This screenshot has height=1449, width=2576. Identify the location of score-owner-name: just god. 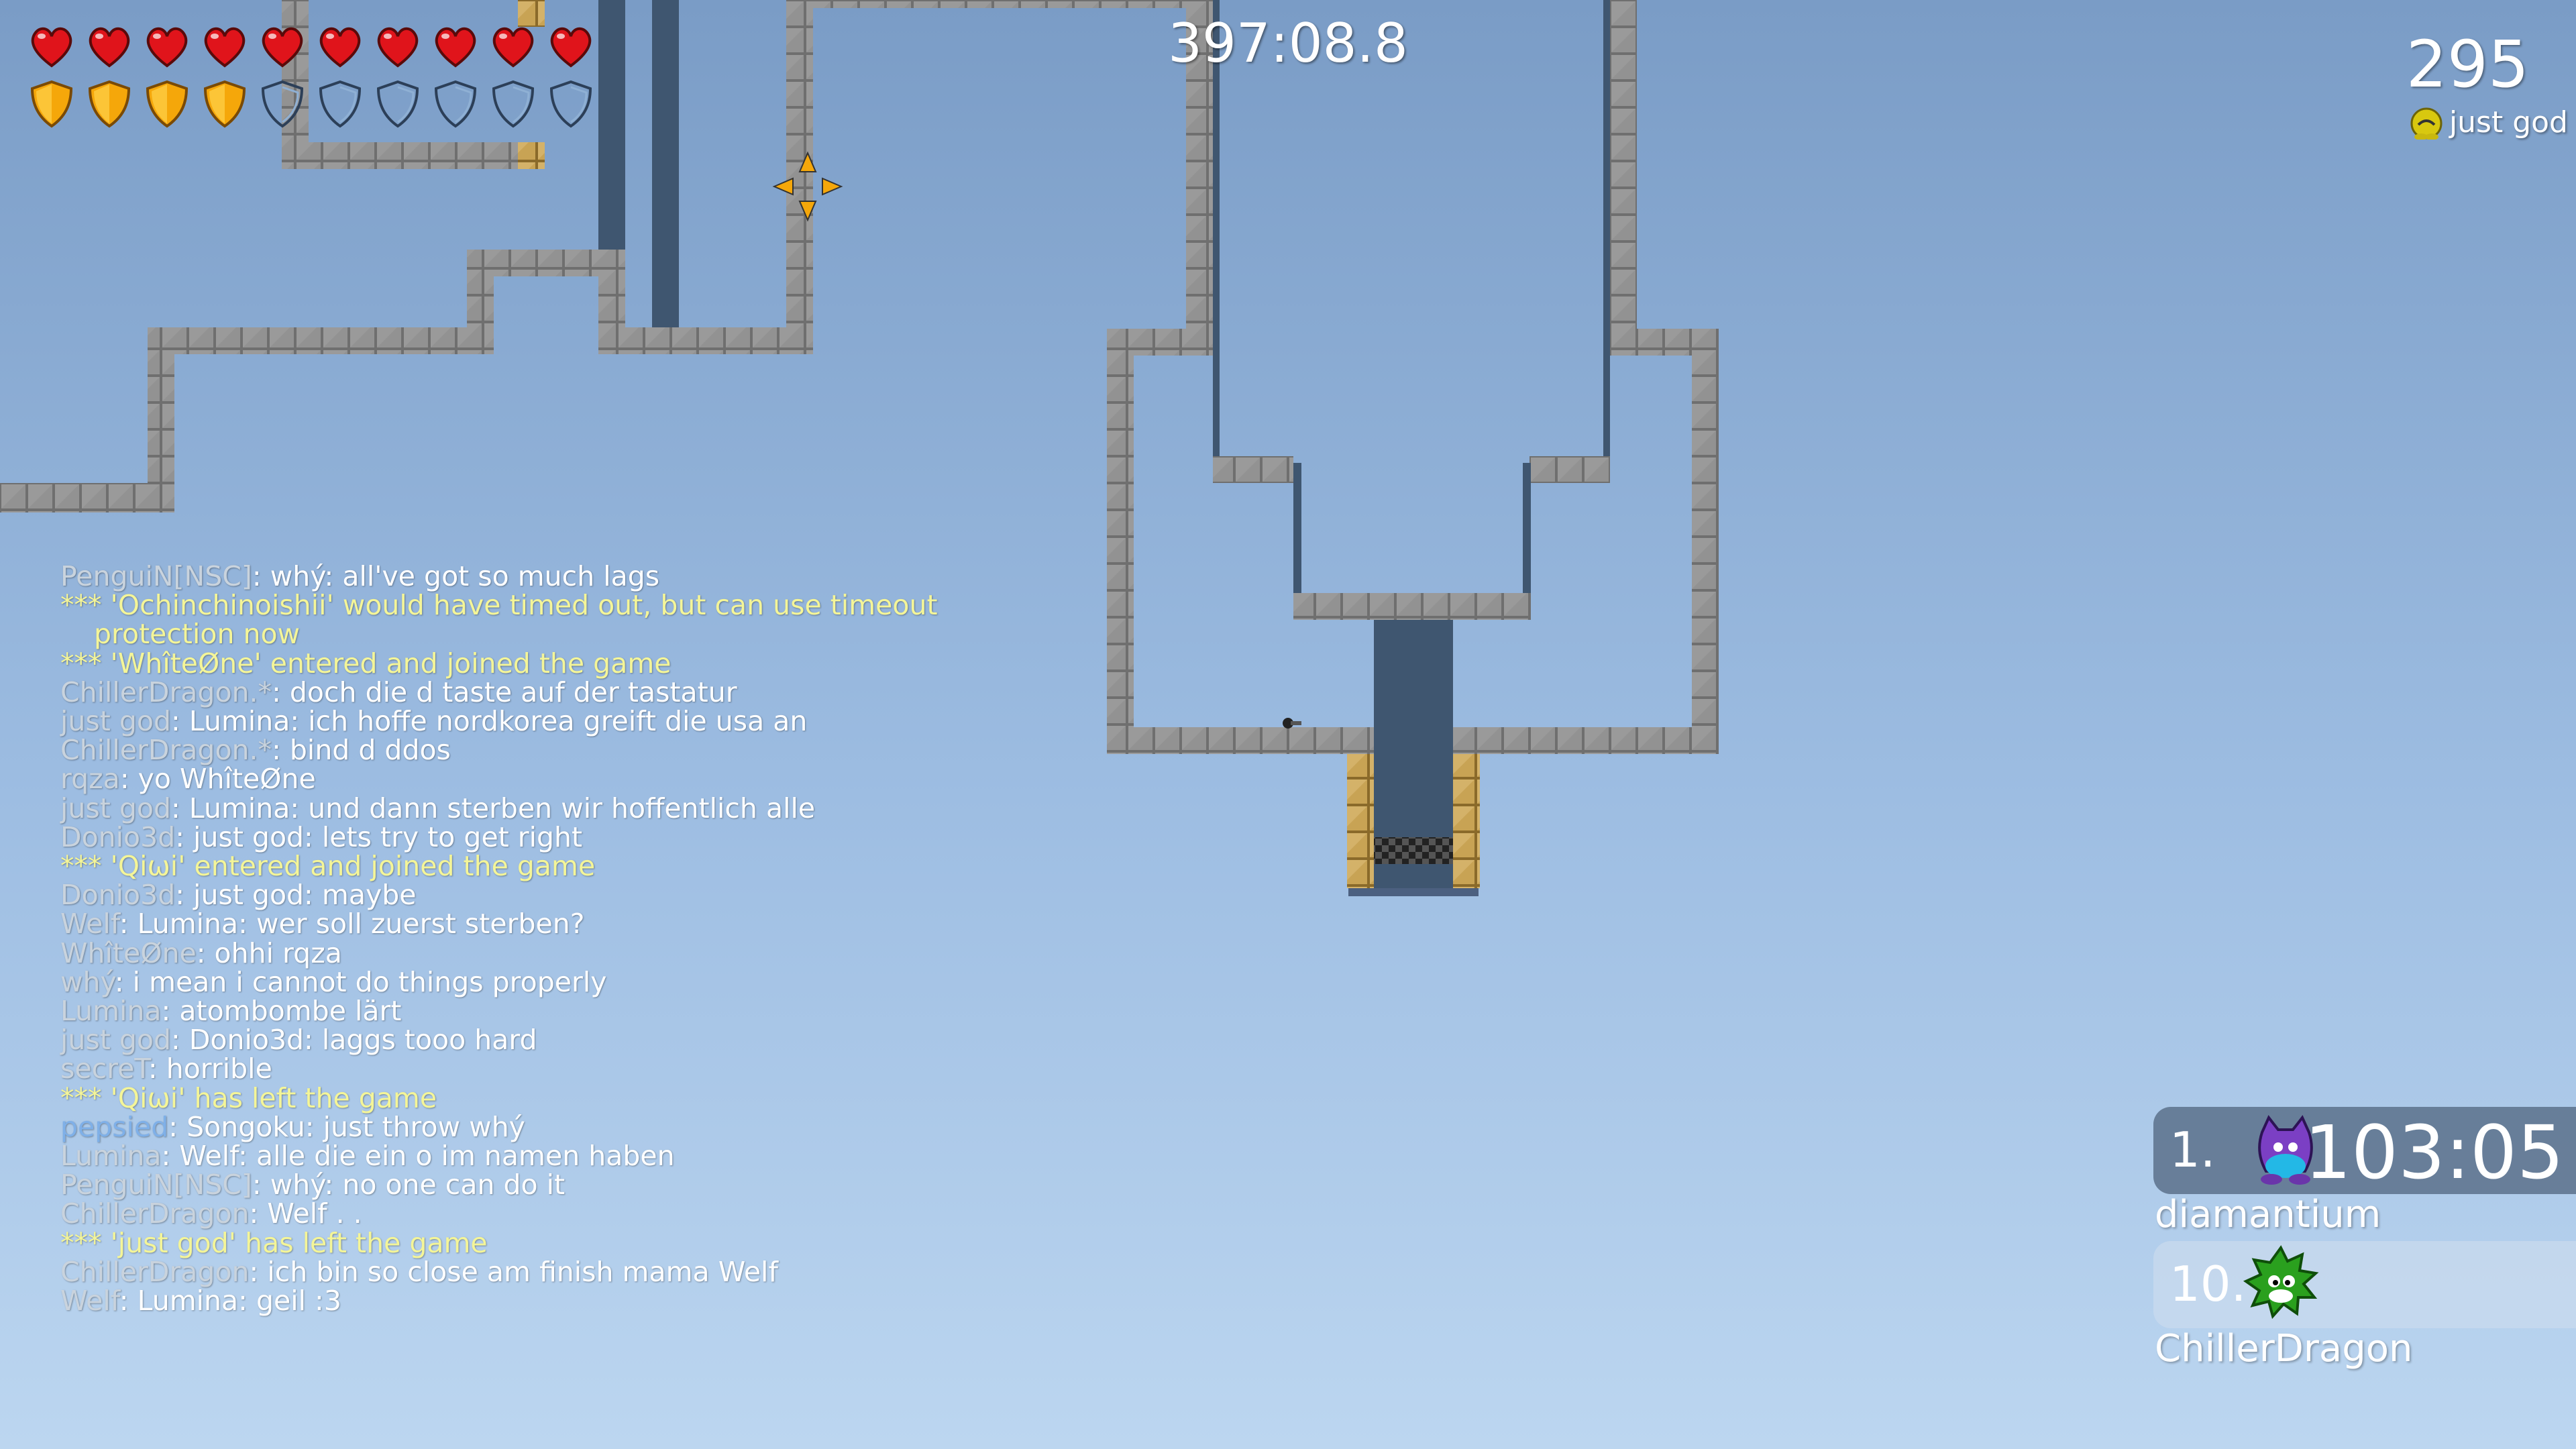
(2508, 122).